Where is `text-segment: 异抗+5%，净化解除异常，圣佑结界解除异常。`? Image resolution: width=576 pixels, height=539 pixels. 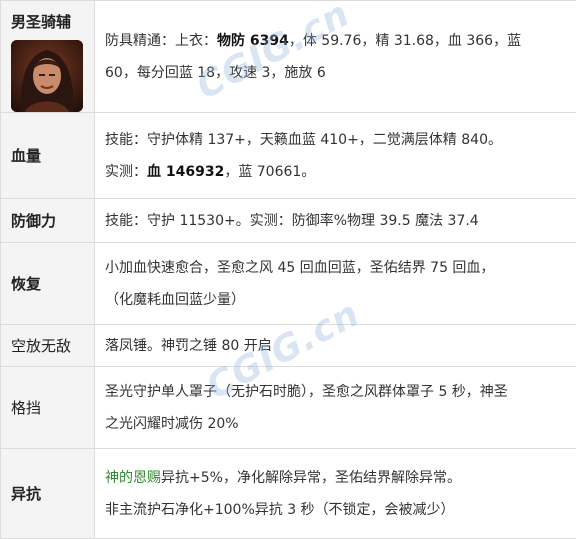
text-segment: 异抗+5%，净化解除异常，圣佑结界解除异常。 is located at coordinates (311, 478).